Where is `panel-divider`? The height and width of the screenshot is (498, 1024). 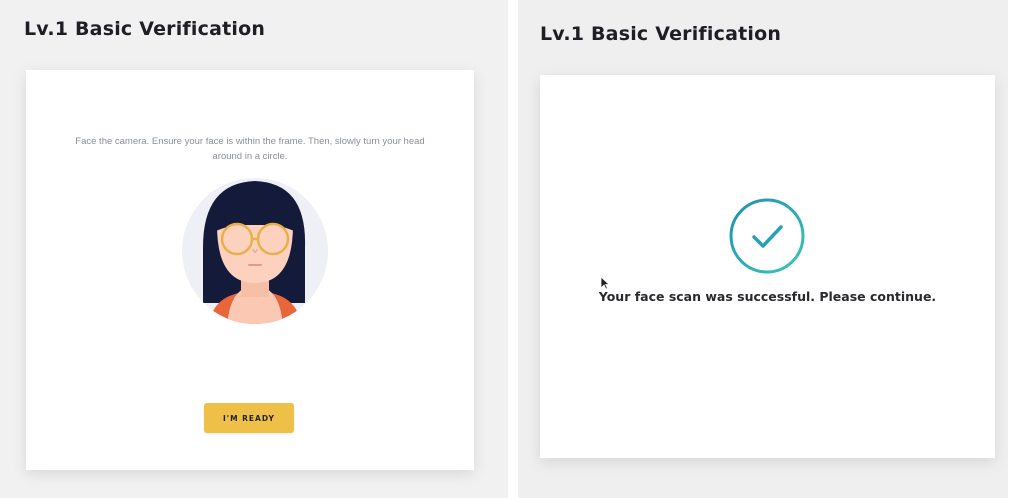
panel-divider is located at coordinates (513, 249).